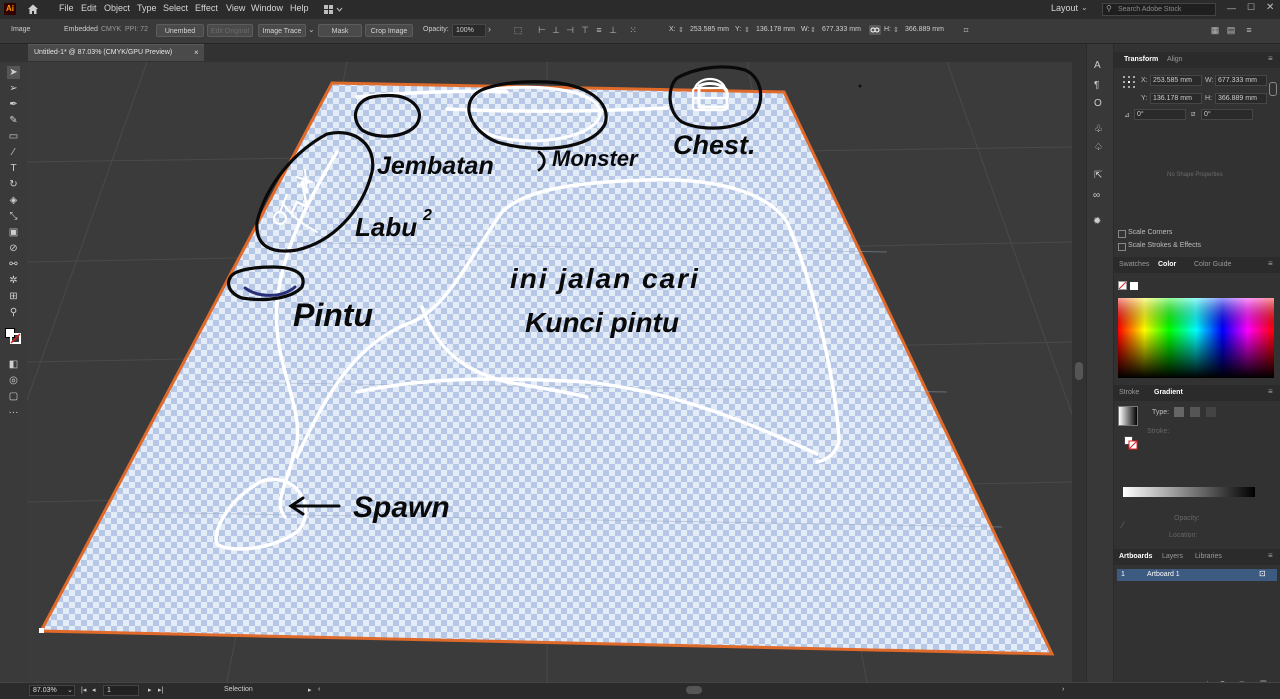  I want to click on tab-gradient: Gradient, so click(1168, 392).